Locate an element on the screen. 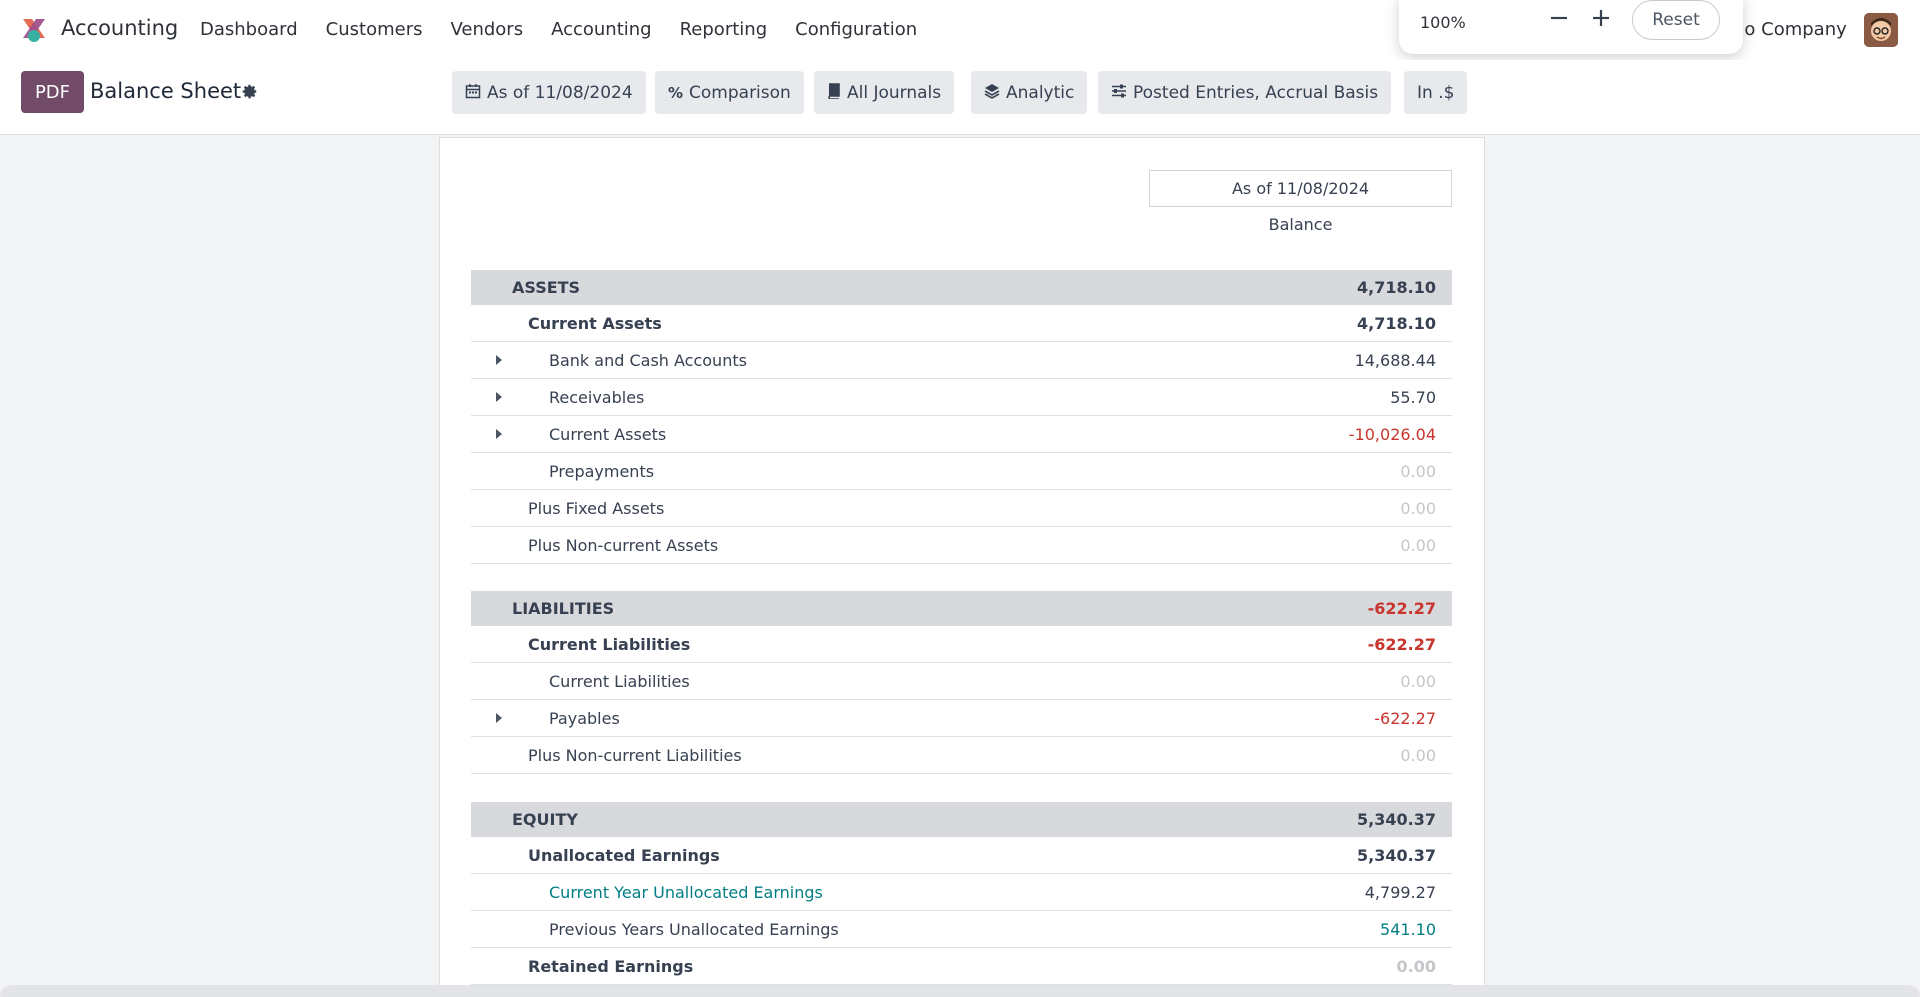  sliders-icon is located at coordinates (1119, 93).